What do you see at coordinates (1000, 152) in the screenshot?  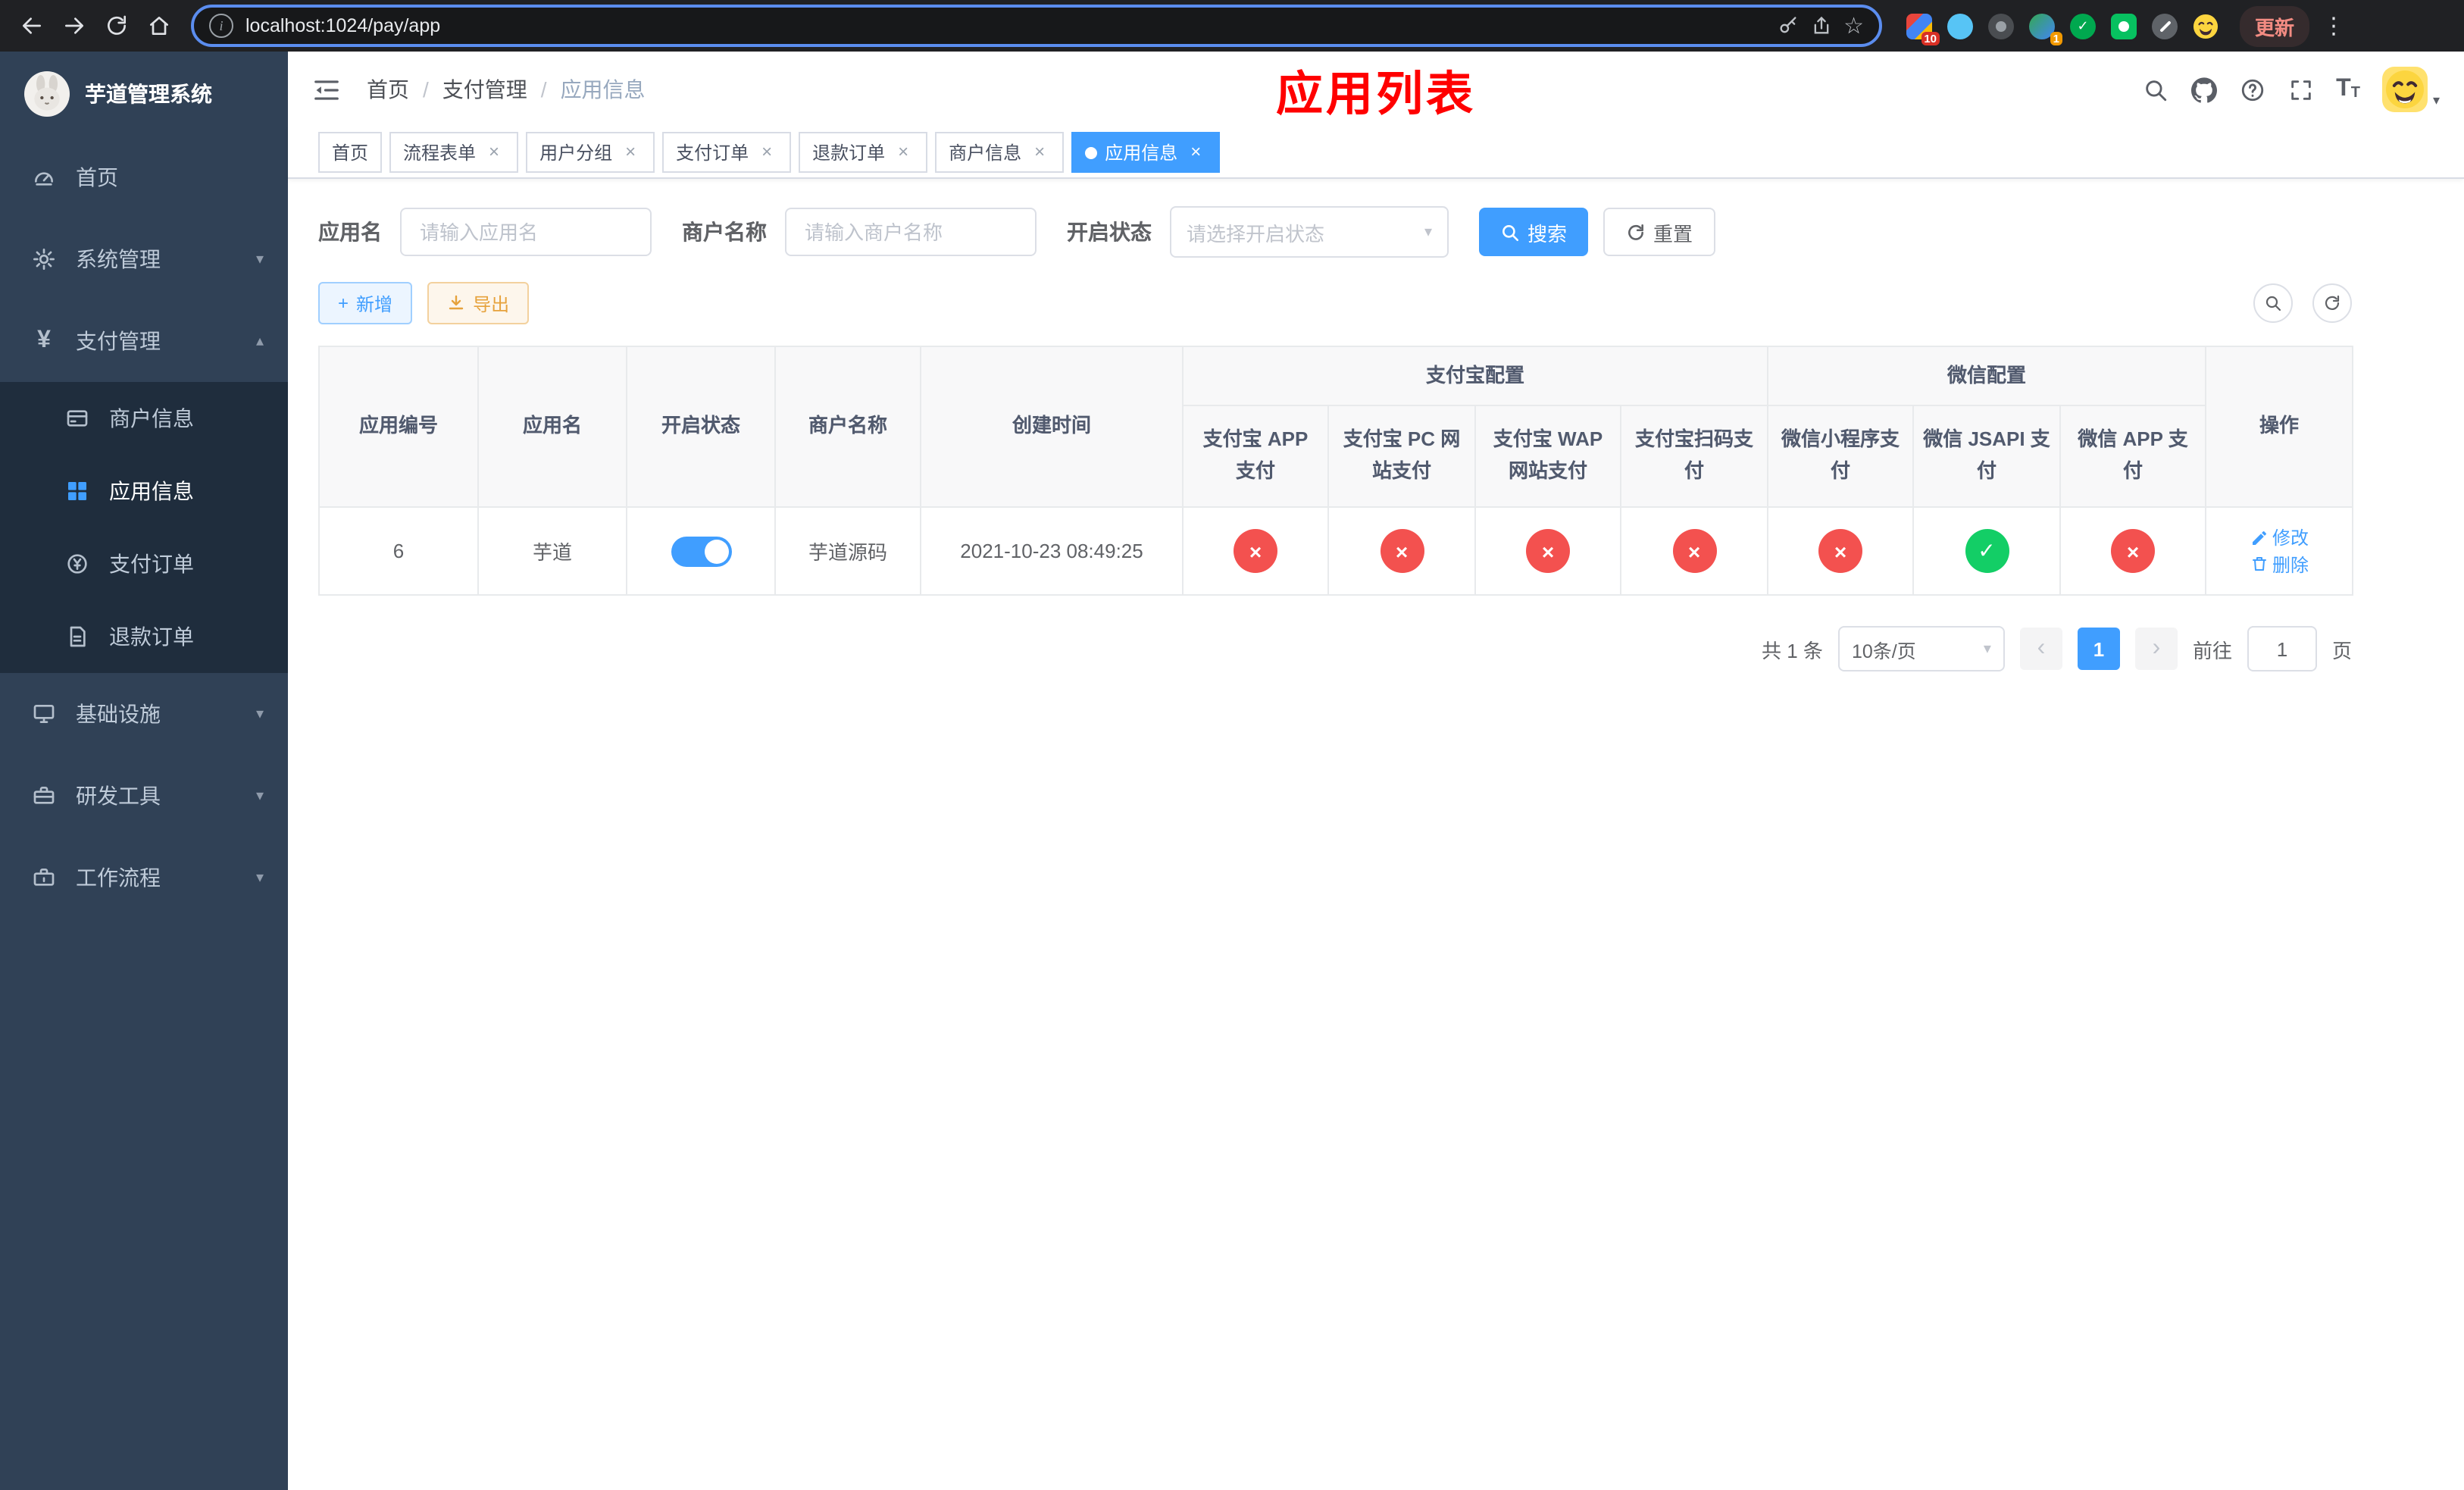 I see `tab-merchant-info: 商户信息 ×` at bounding box center [1000, 152].